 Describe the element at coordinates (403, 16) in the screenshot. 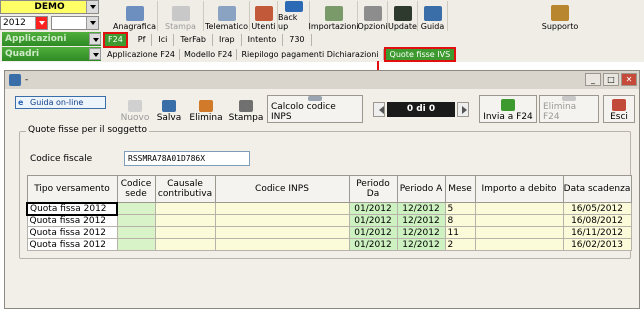

I see `update-button: Update` at that location.